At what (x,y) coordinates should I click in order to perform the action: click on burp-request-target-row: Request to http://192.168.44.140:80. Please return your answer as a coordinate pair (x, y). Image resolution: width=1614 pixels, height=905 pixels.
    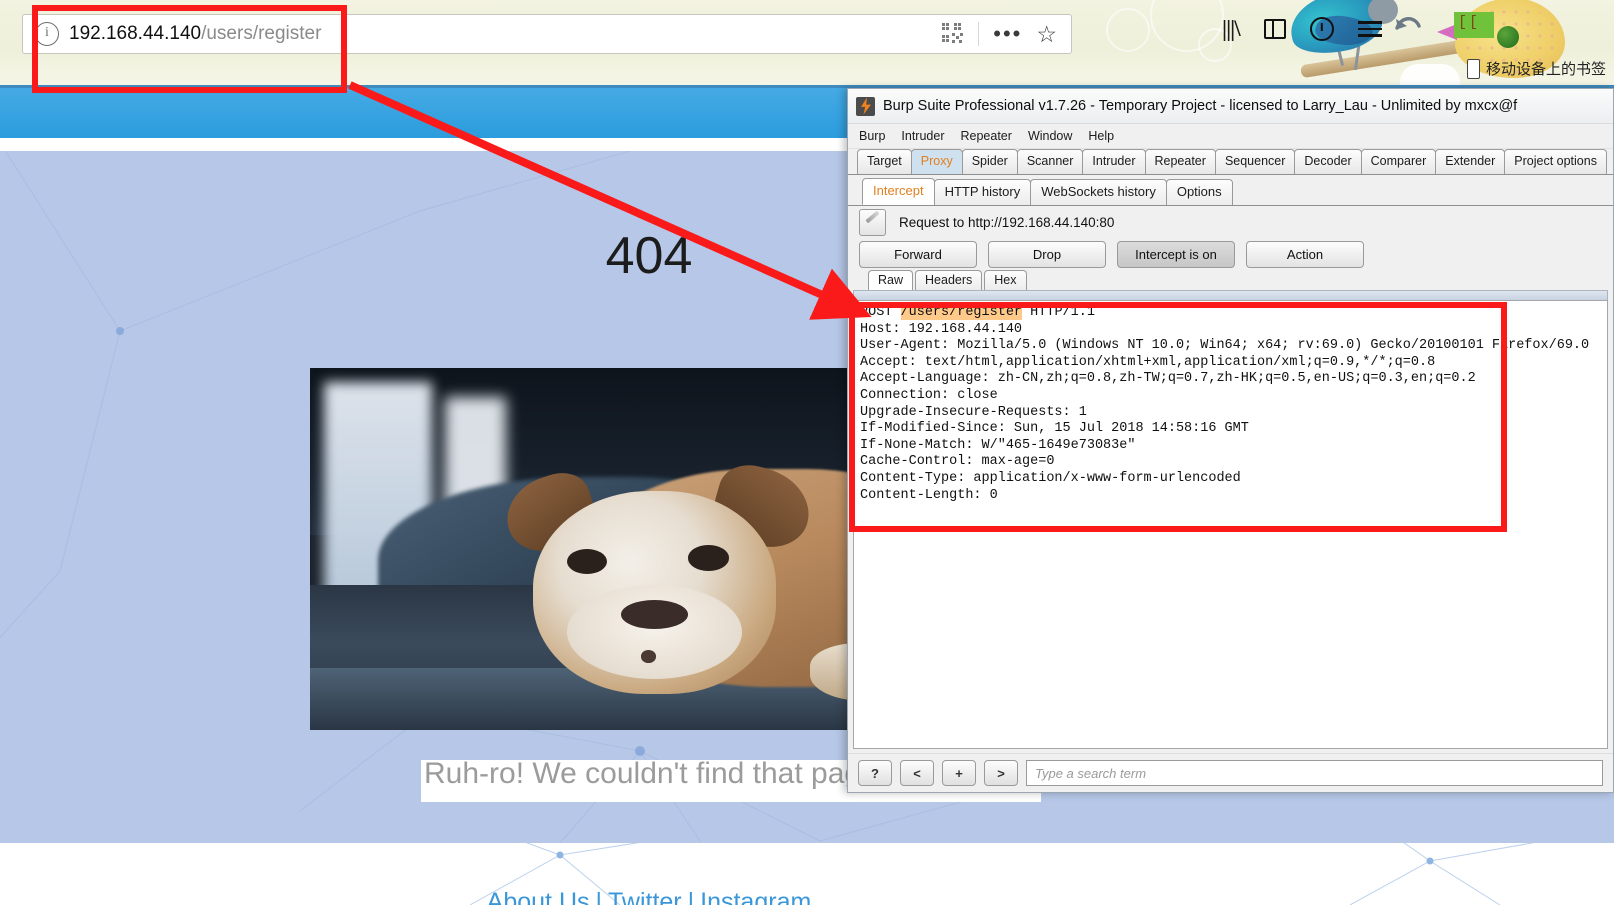
    Looking at the image, I should click on (1230, 222).